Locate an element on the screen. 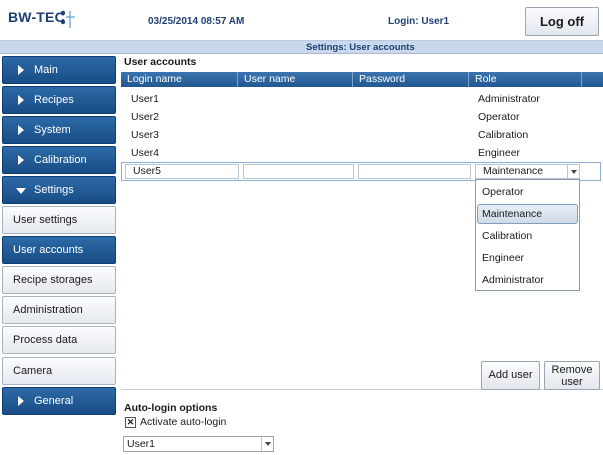  column-header-password: Password is located at coordinates (410, 79).